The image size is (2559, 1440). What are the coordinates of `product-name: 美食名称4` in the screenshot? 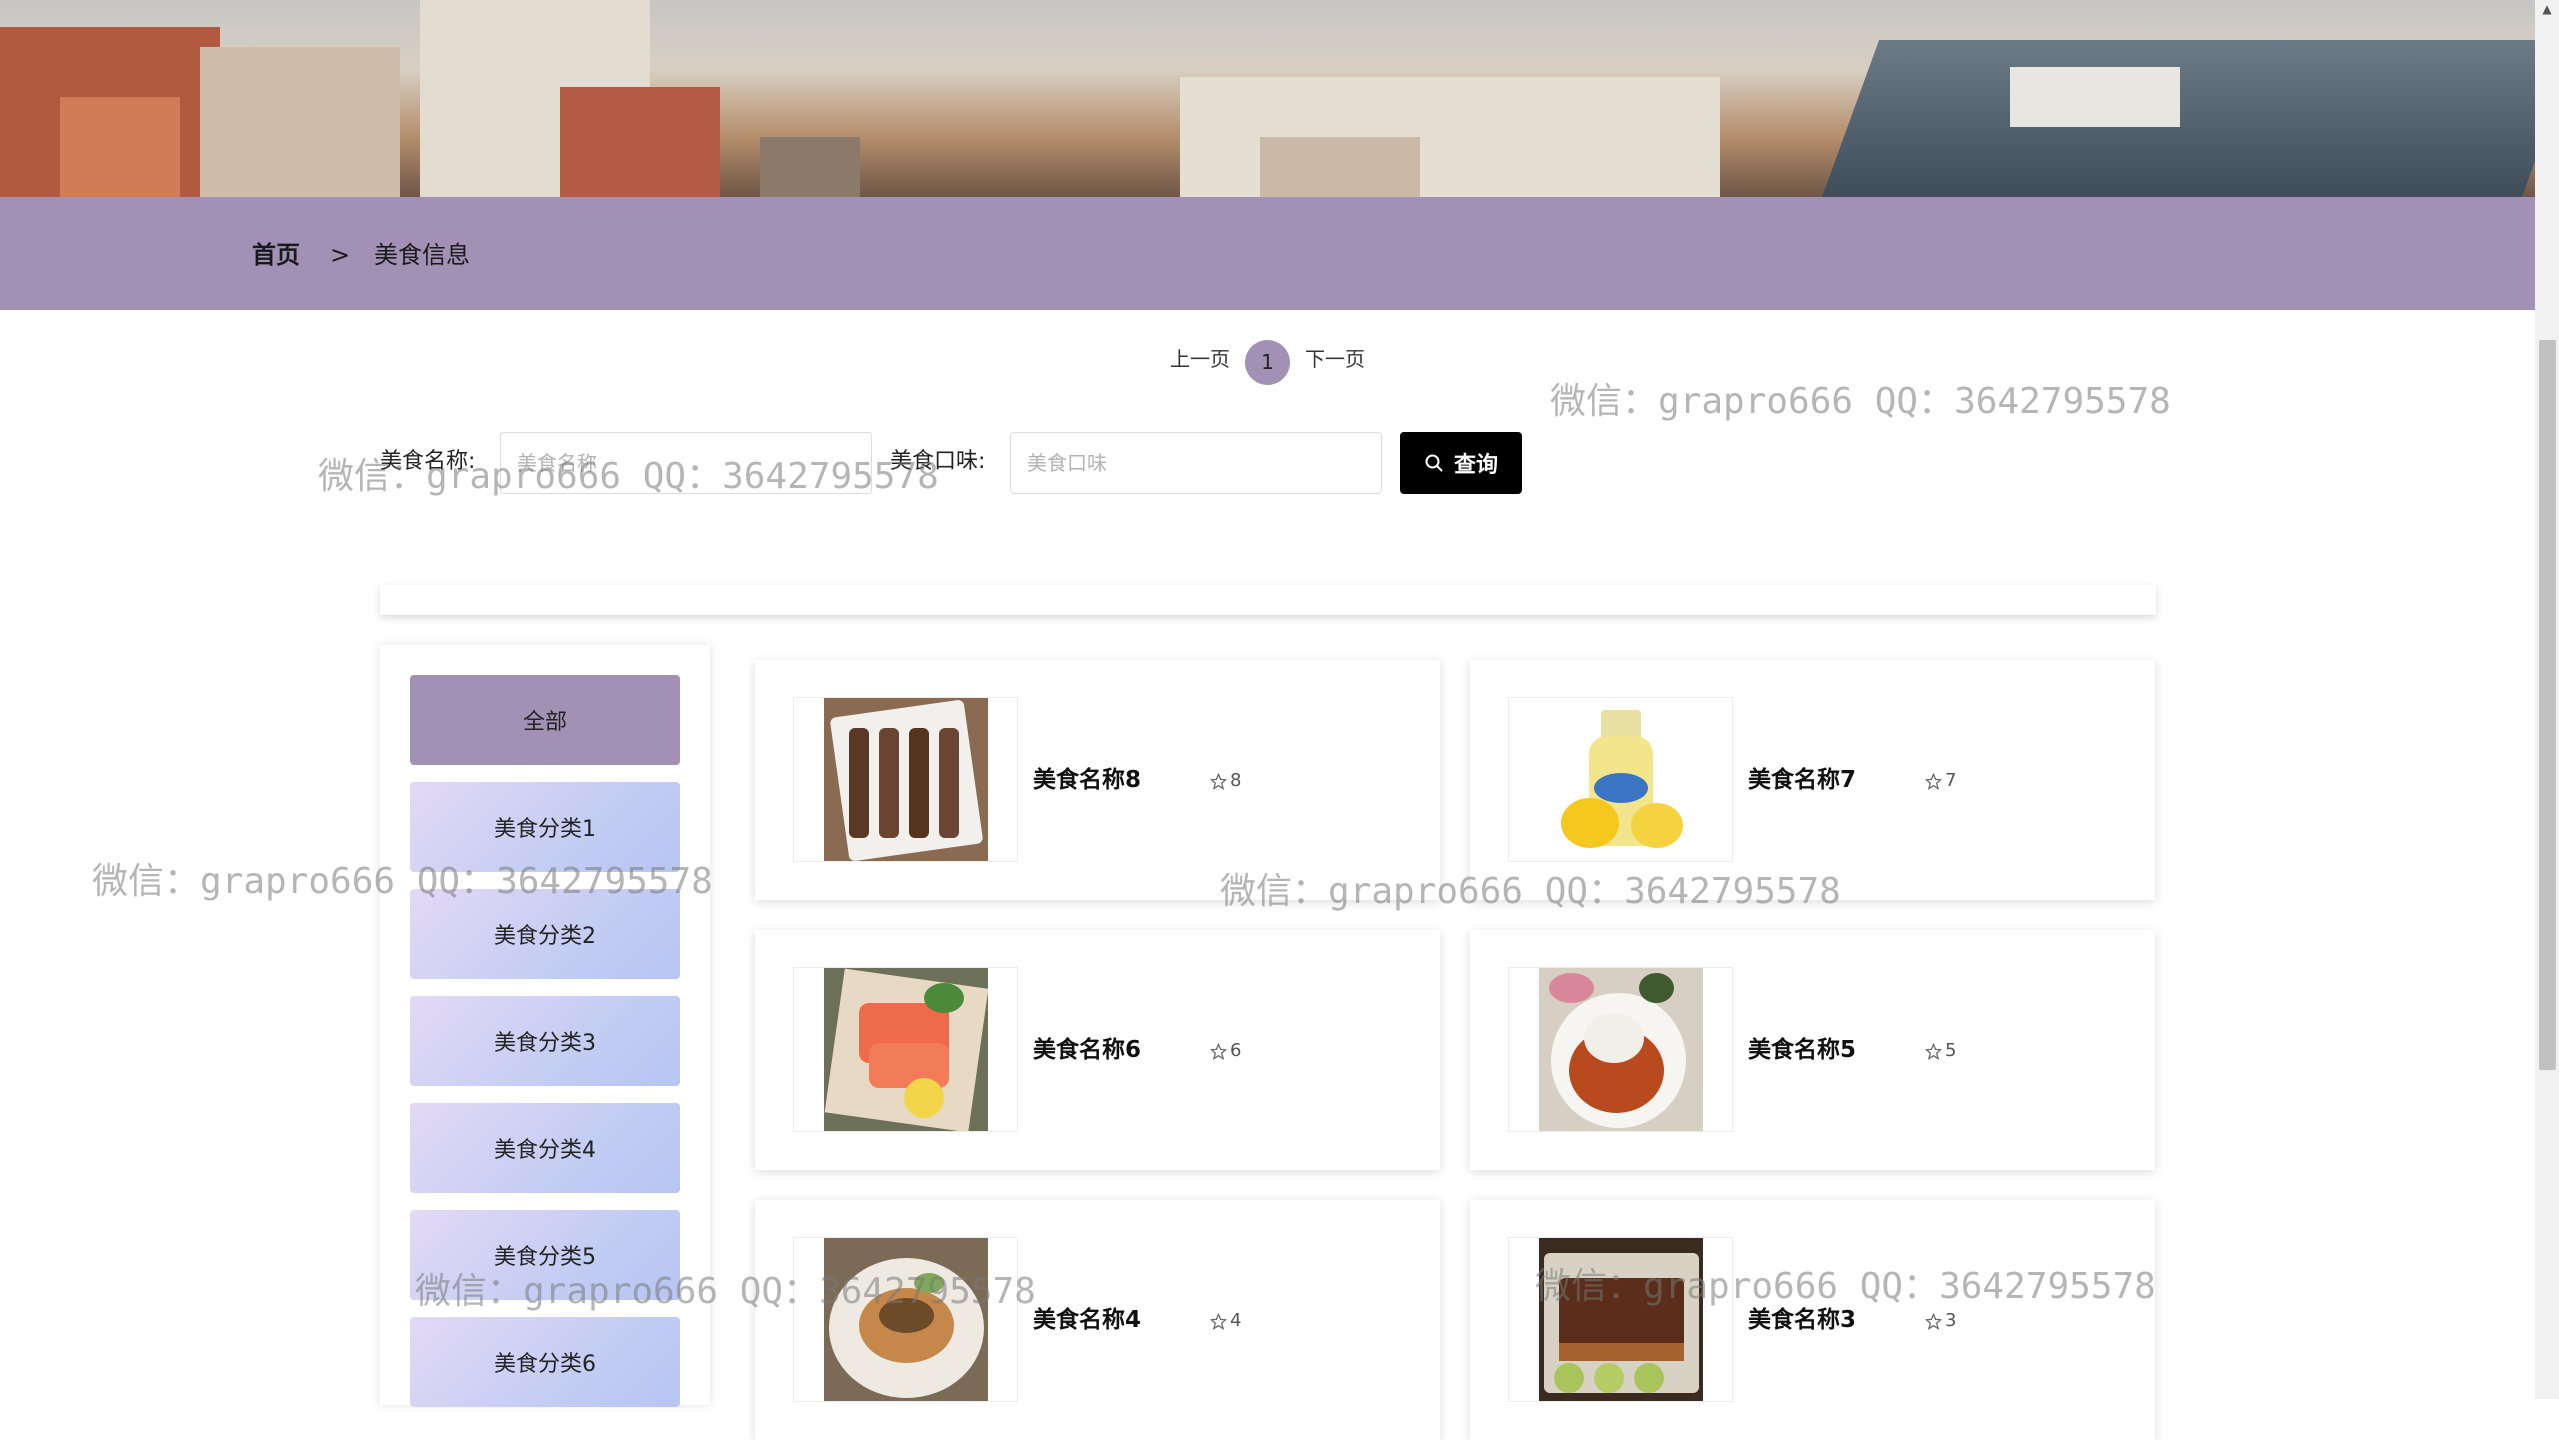 It's located at (1087, 1320).